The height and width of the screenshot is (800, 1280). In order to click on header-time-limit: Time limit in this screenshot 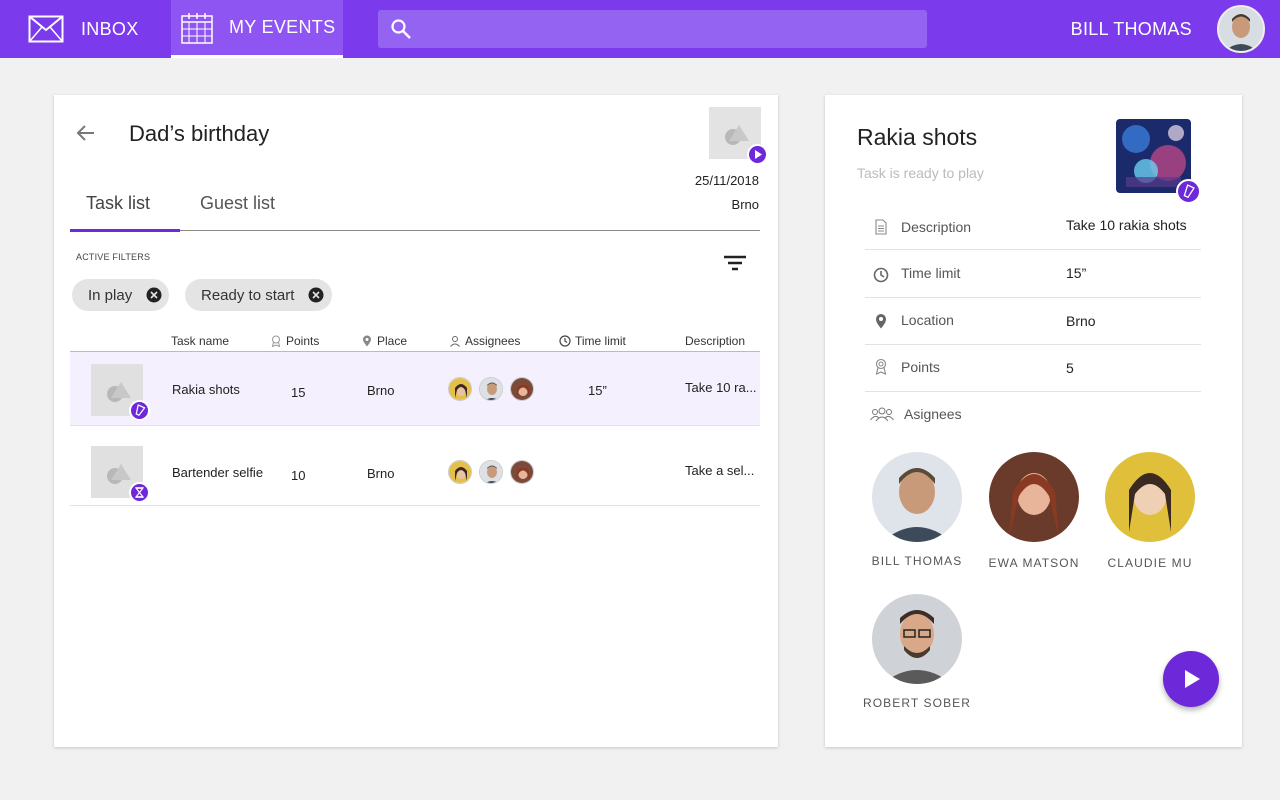, I will do `click(592, 341)`.